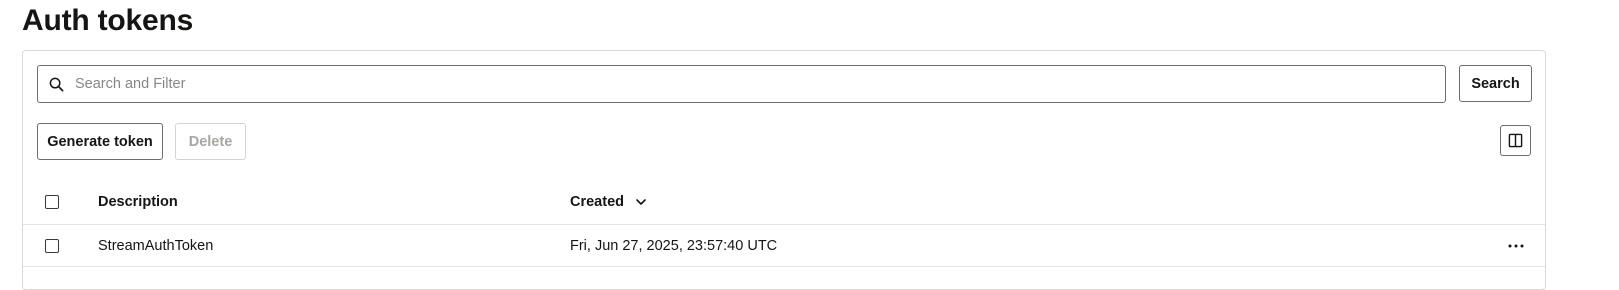 Image resolution: width=1619 pixels, height=290 pixels. I want to click on chevron-down-icon, so click(641, 202).